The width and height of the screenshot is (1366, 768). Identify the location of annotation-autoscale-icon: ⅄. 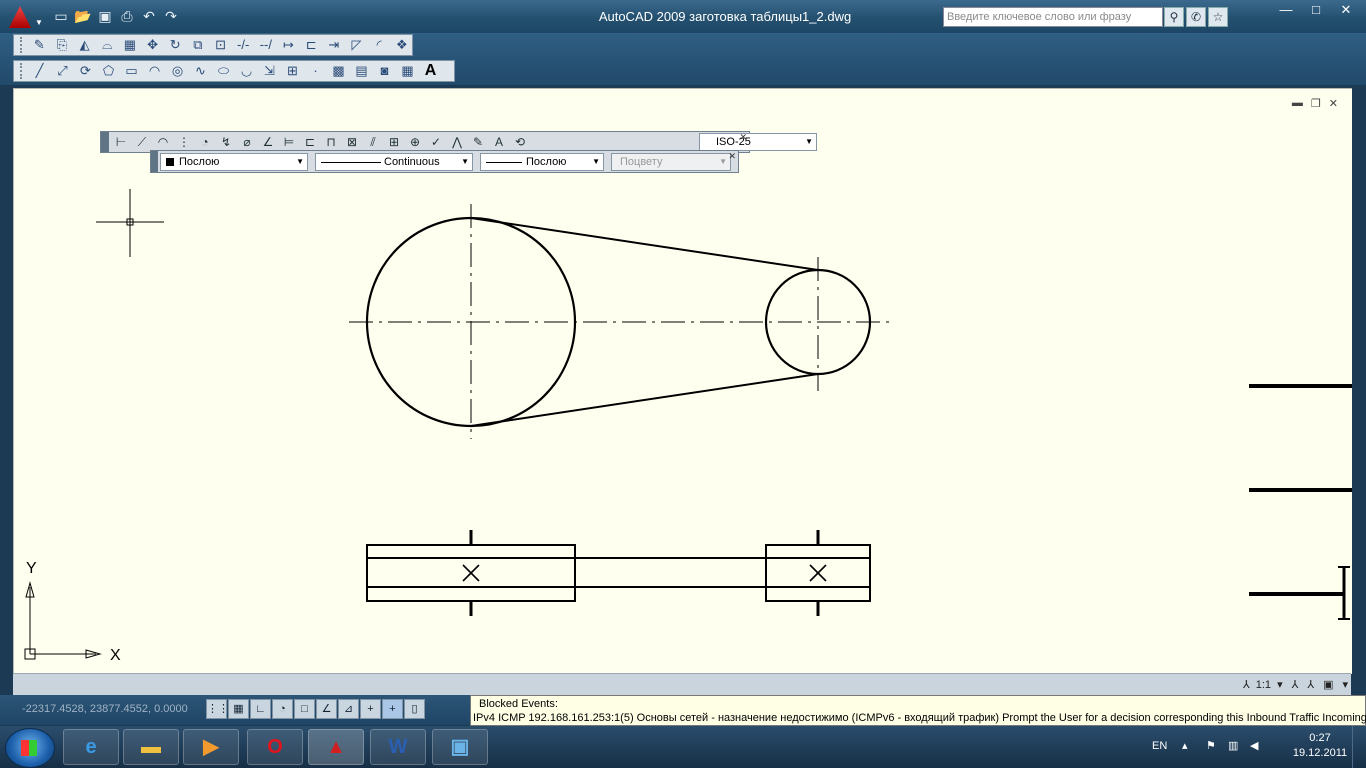
(1310, 685).